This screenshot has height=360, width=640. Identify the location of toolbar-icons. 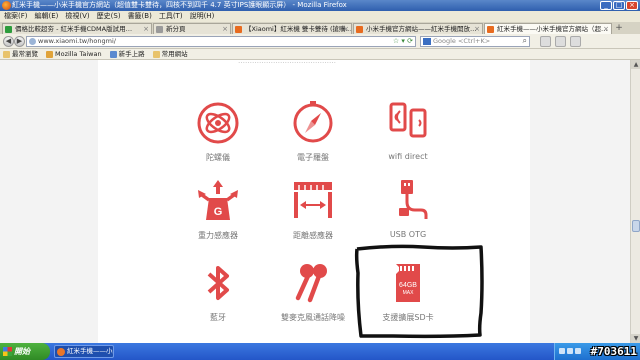
(560, 41).